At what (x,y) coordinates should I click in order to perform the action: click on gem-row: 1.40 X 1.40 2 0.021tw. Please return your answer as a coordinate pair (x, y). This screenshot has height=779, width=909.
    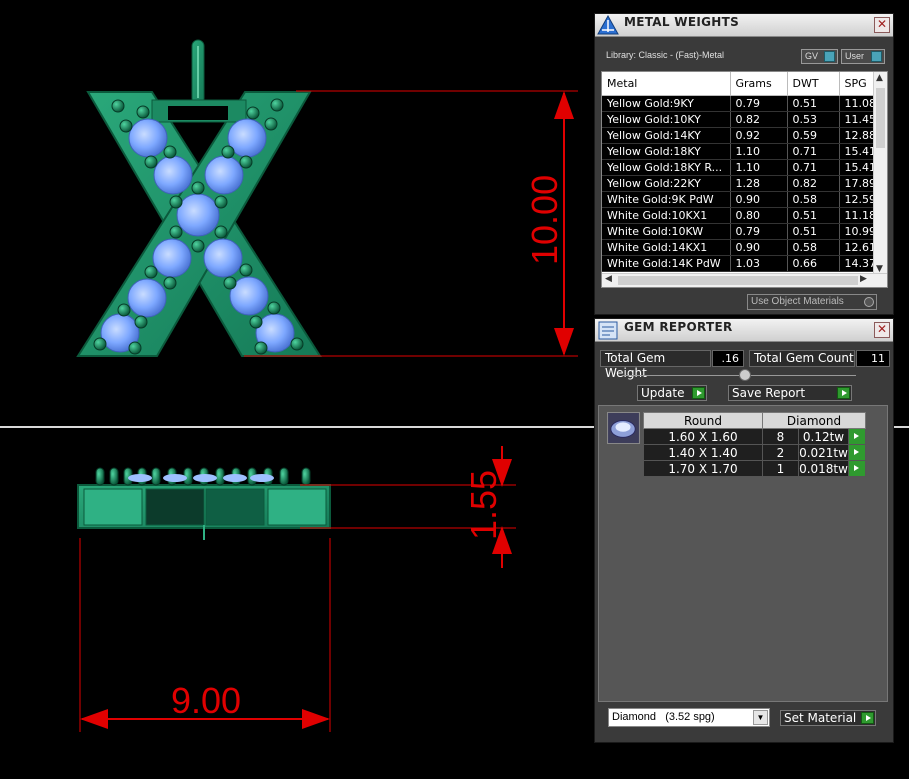
    Looking at the image, I should click on (754, 452).